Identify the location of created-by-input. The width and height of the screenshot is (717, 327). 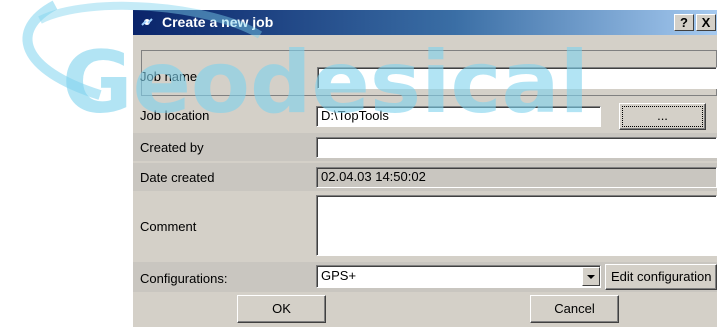
(516, 147).